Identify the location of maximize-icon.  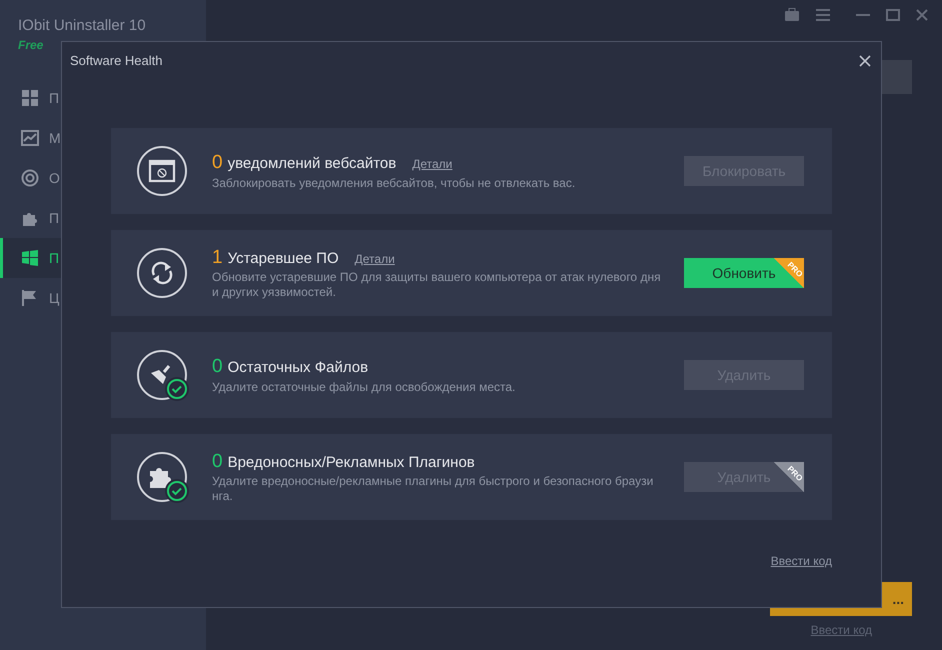
(893, 15).